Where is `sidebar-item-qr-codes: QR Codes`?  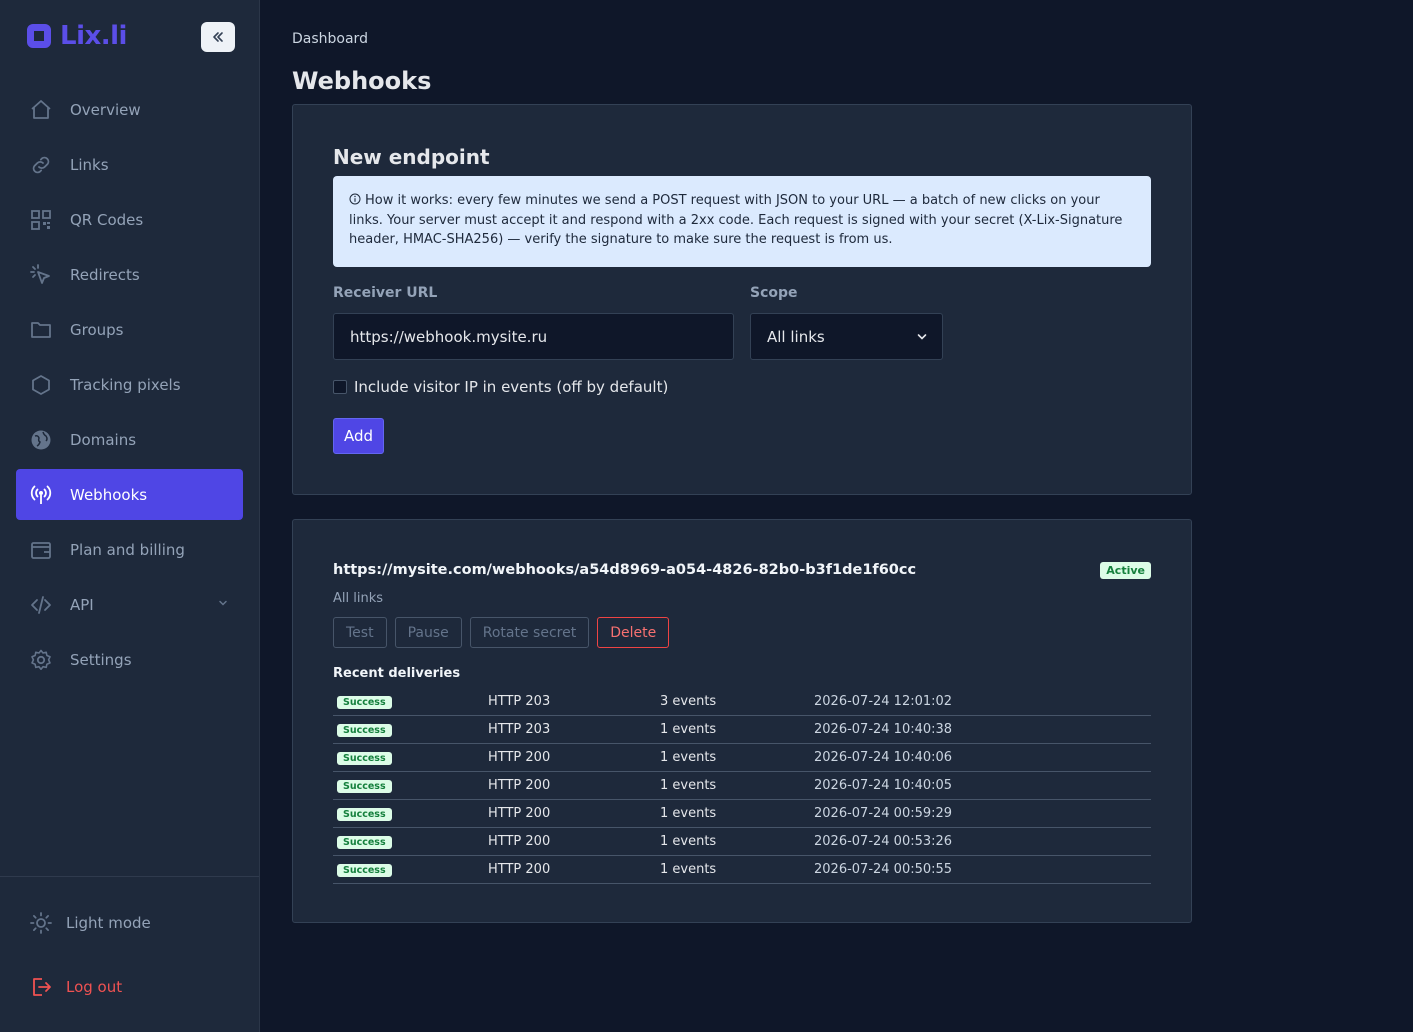 sidebar-item-qr-codes: QR Codes is located at coordinates (129, 219).